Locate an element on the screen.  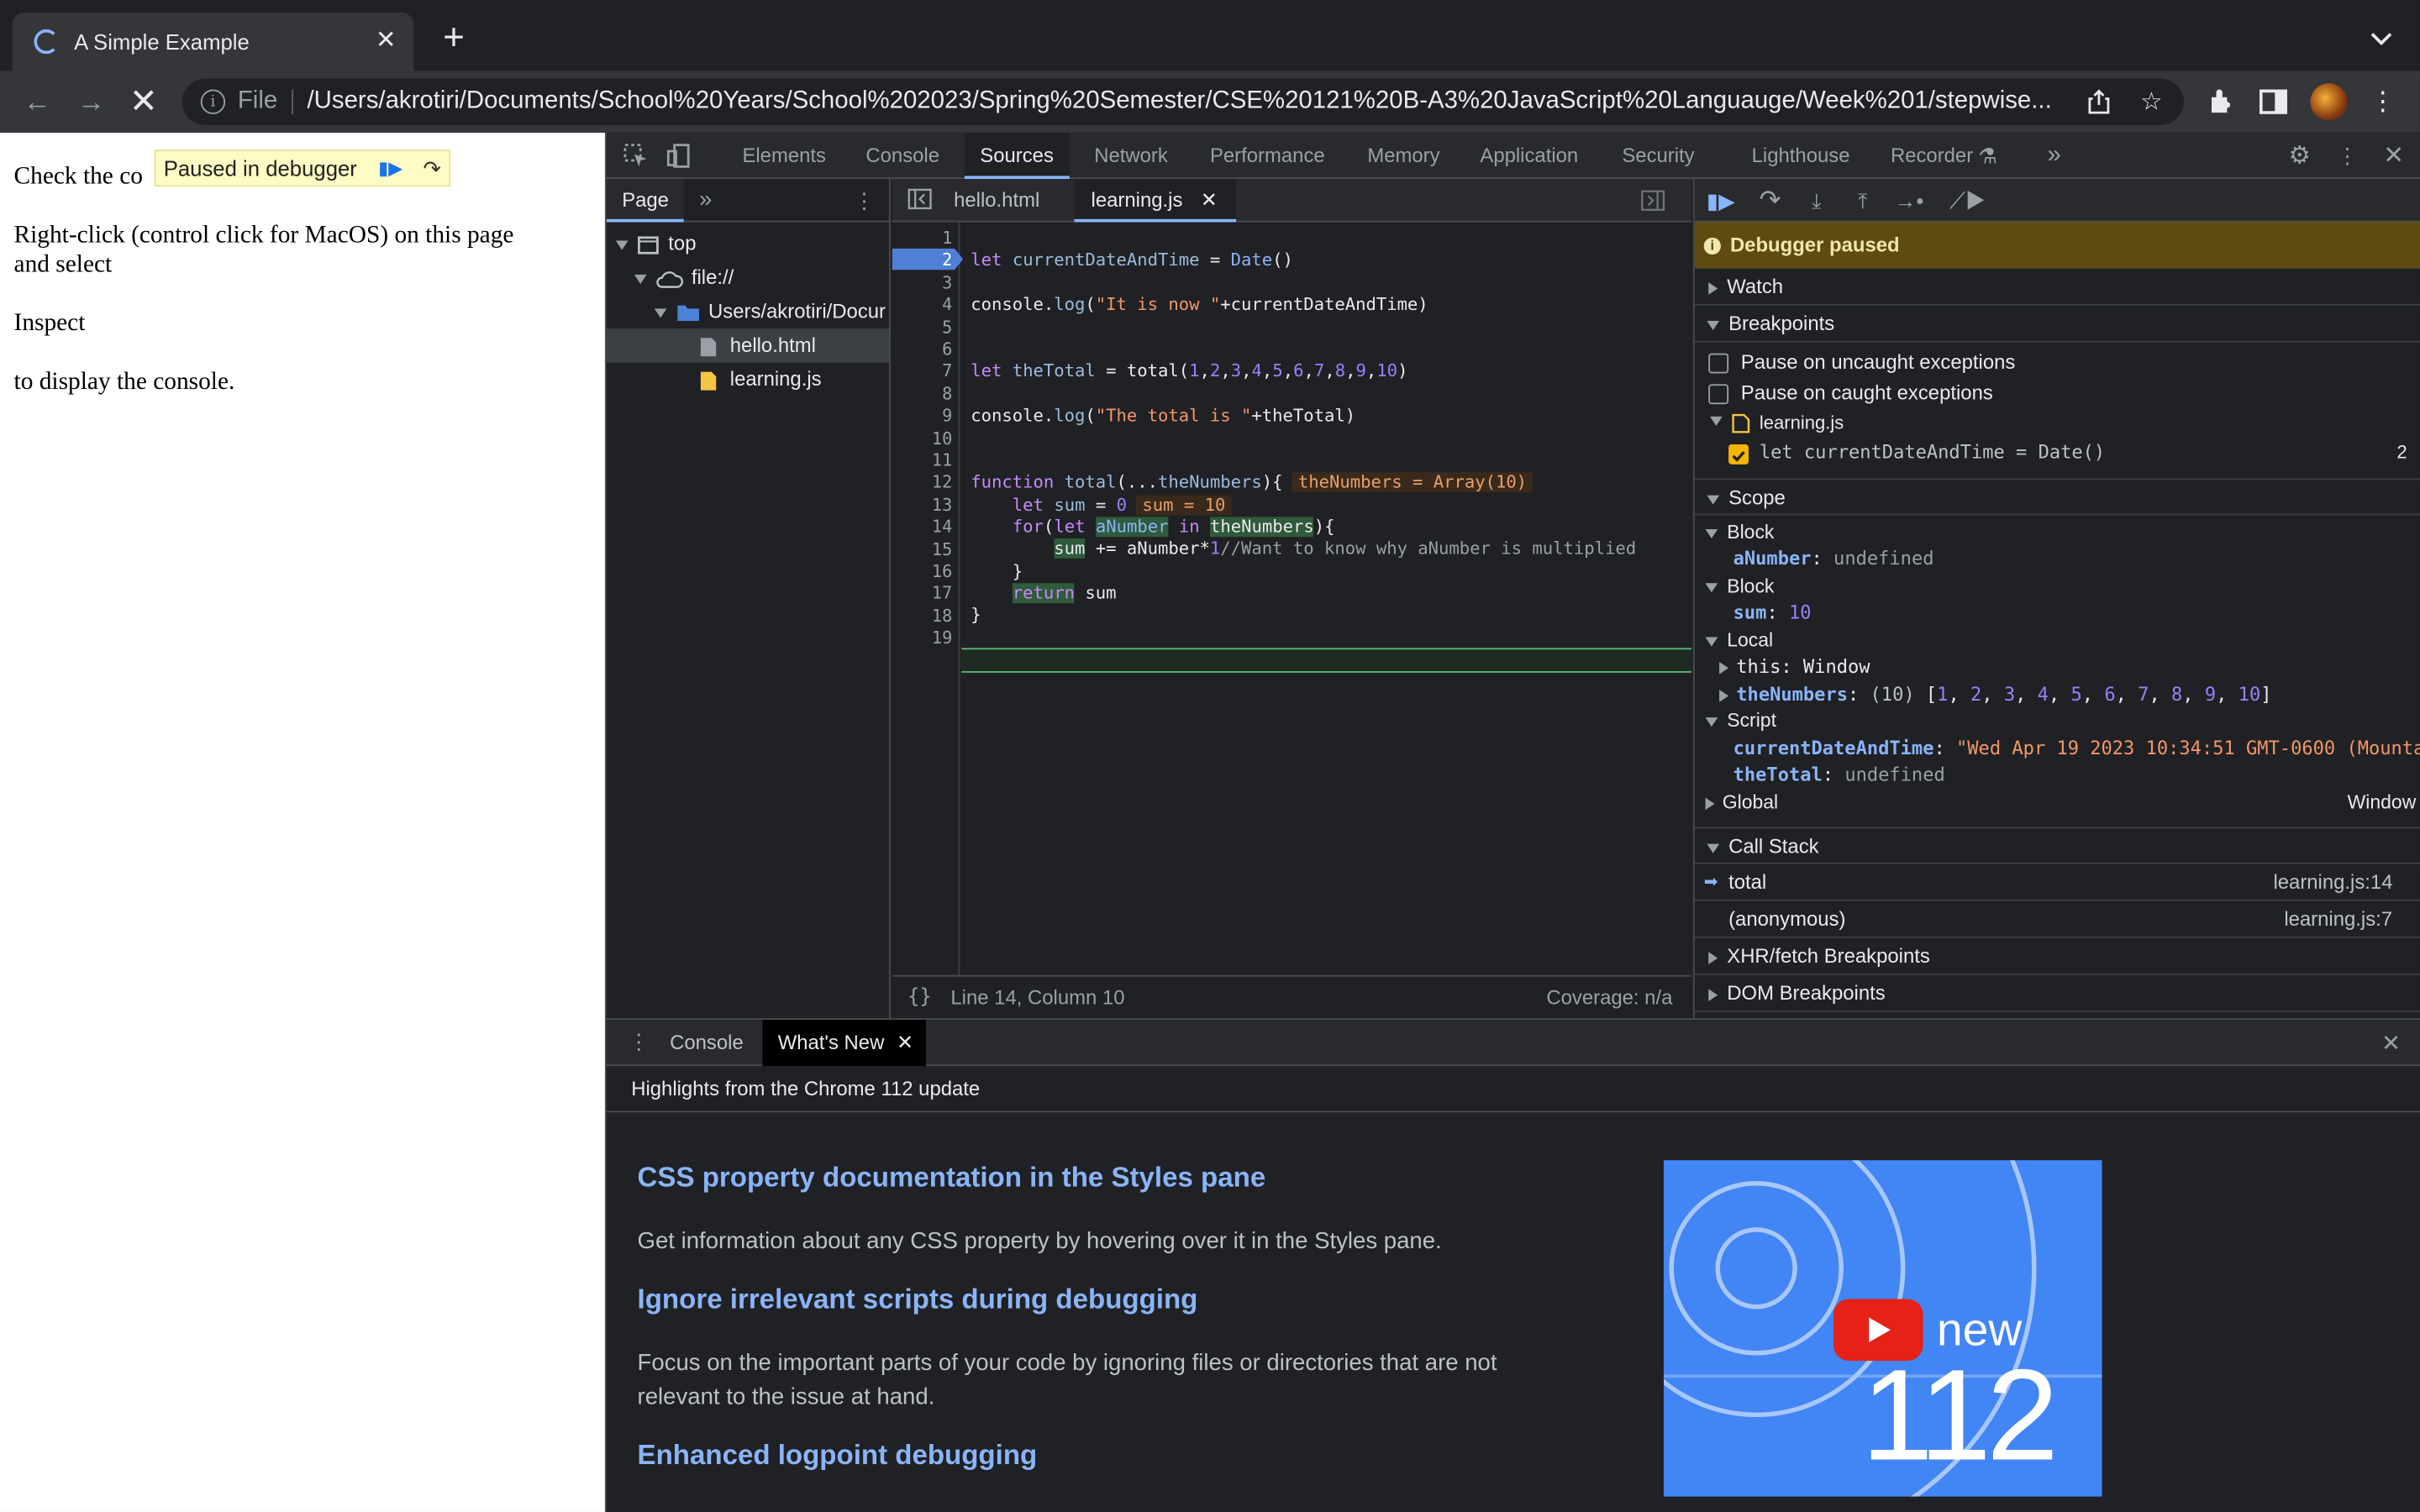
bp-file-expand-icon is located at coordinates (1716, 421).